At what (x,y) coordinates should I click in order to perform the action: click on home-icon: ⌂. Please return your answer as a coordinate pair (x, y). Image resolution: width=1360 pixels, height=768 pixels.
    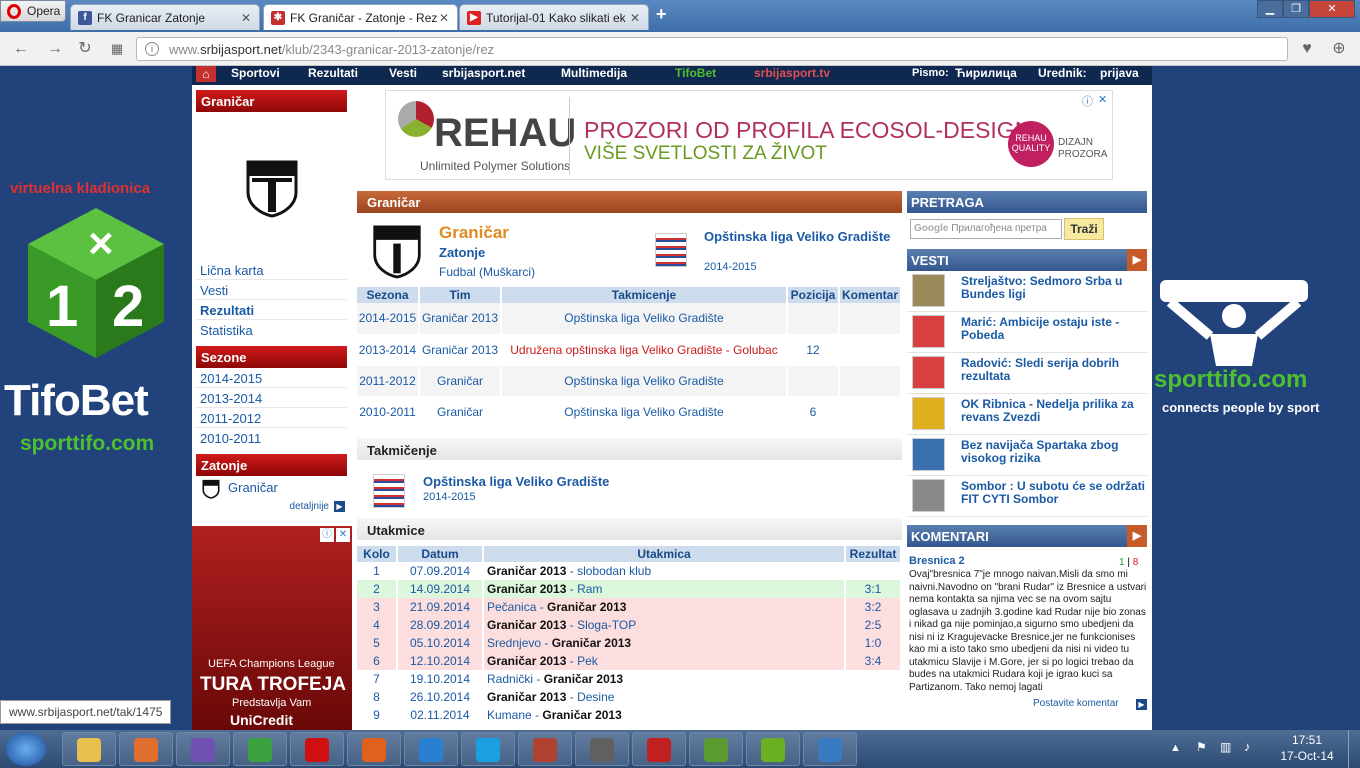
    Looking at the image, I should click on (206, 74).